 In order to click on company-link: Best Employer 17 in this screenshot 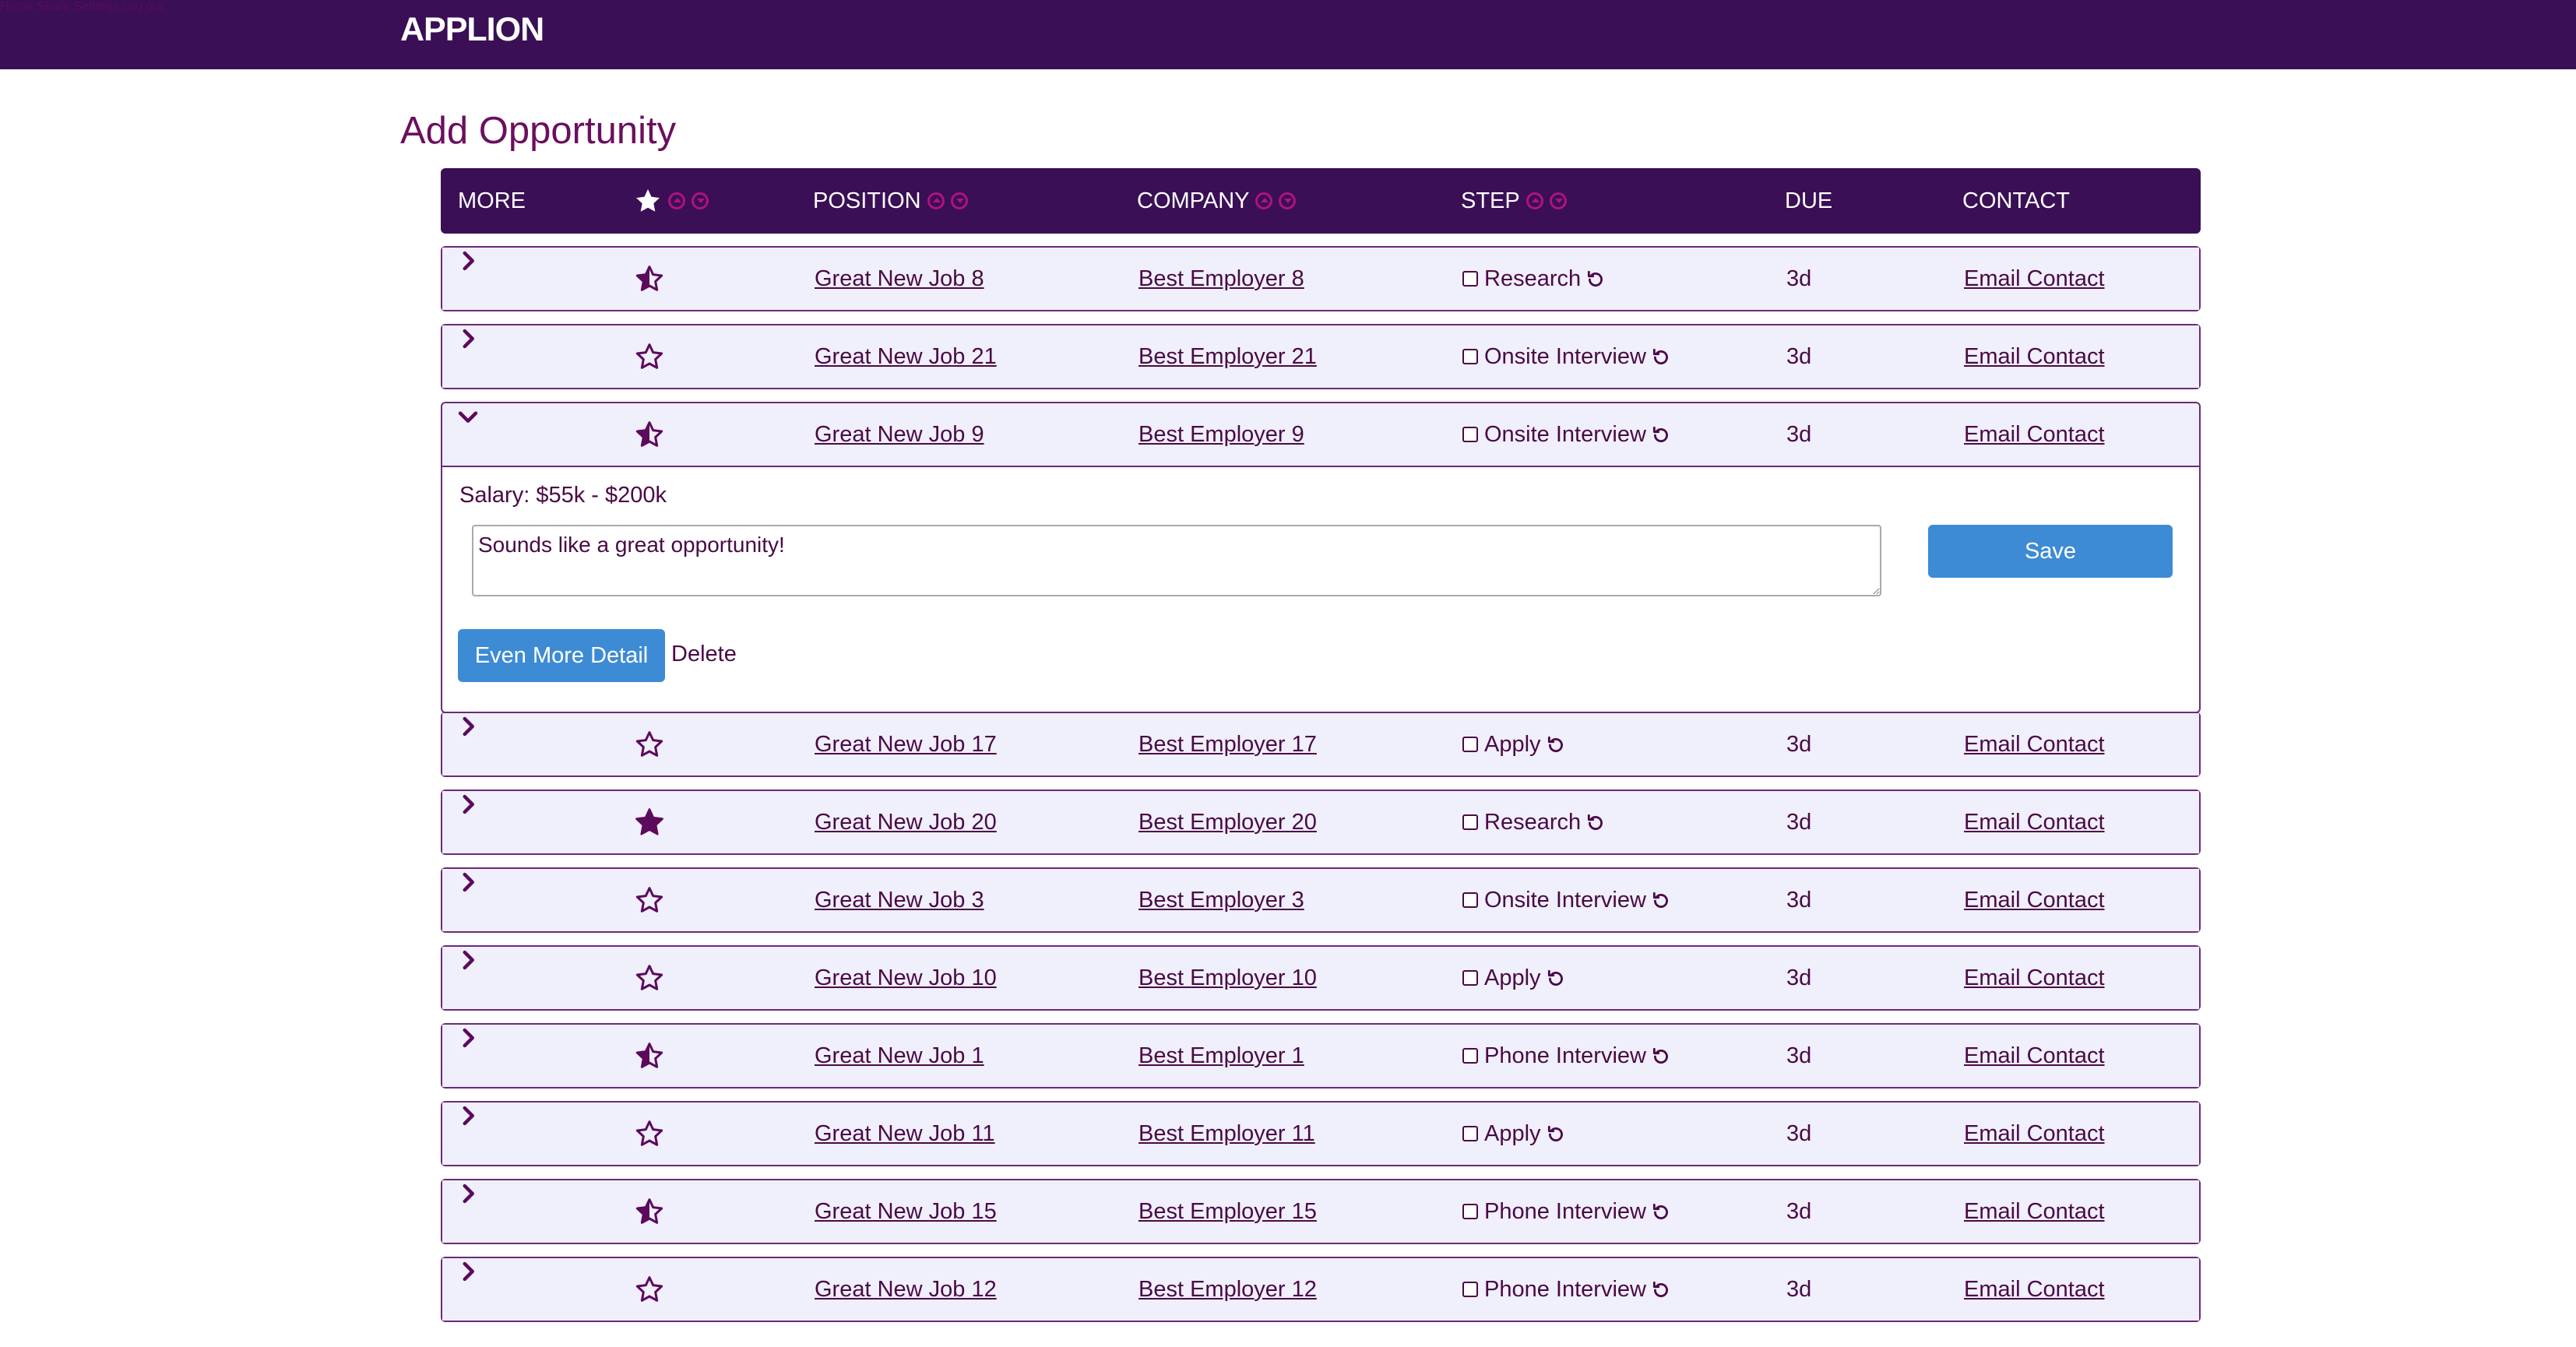, I will do `click(1227, 745)`.